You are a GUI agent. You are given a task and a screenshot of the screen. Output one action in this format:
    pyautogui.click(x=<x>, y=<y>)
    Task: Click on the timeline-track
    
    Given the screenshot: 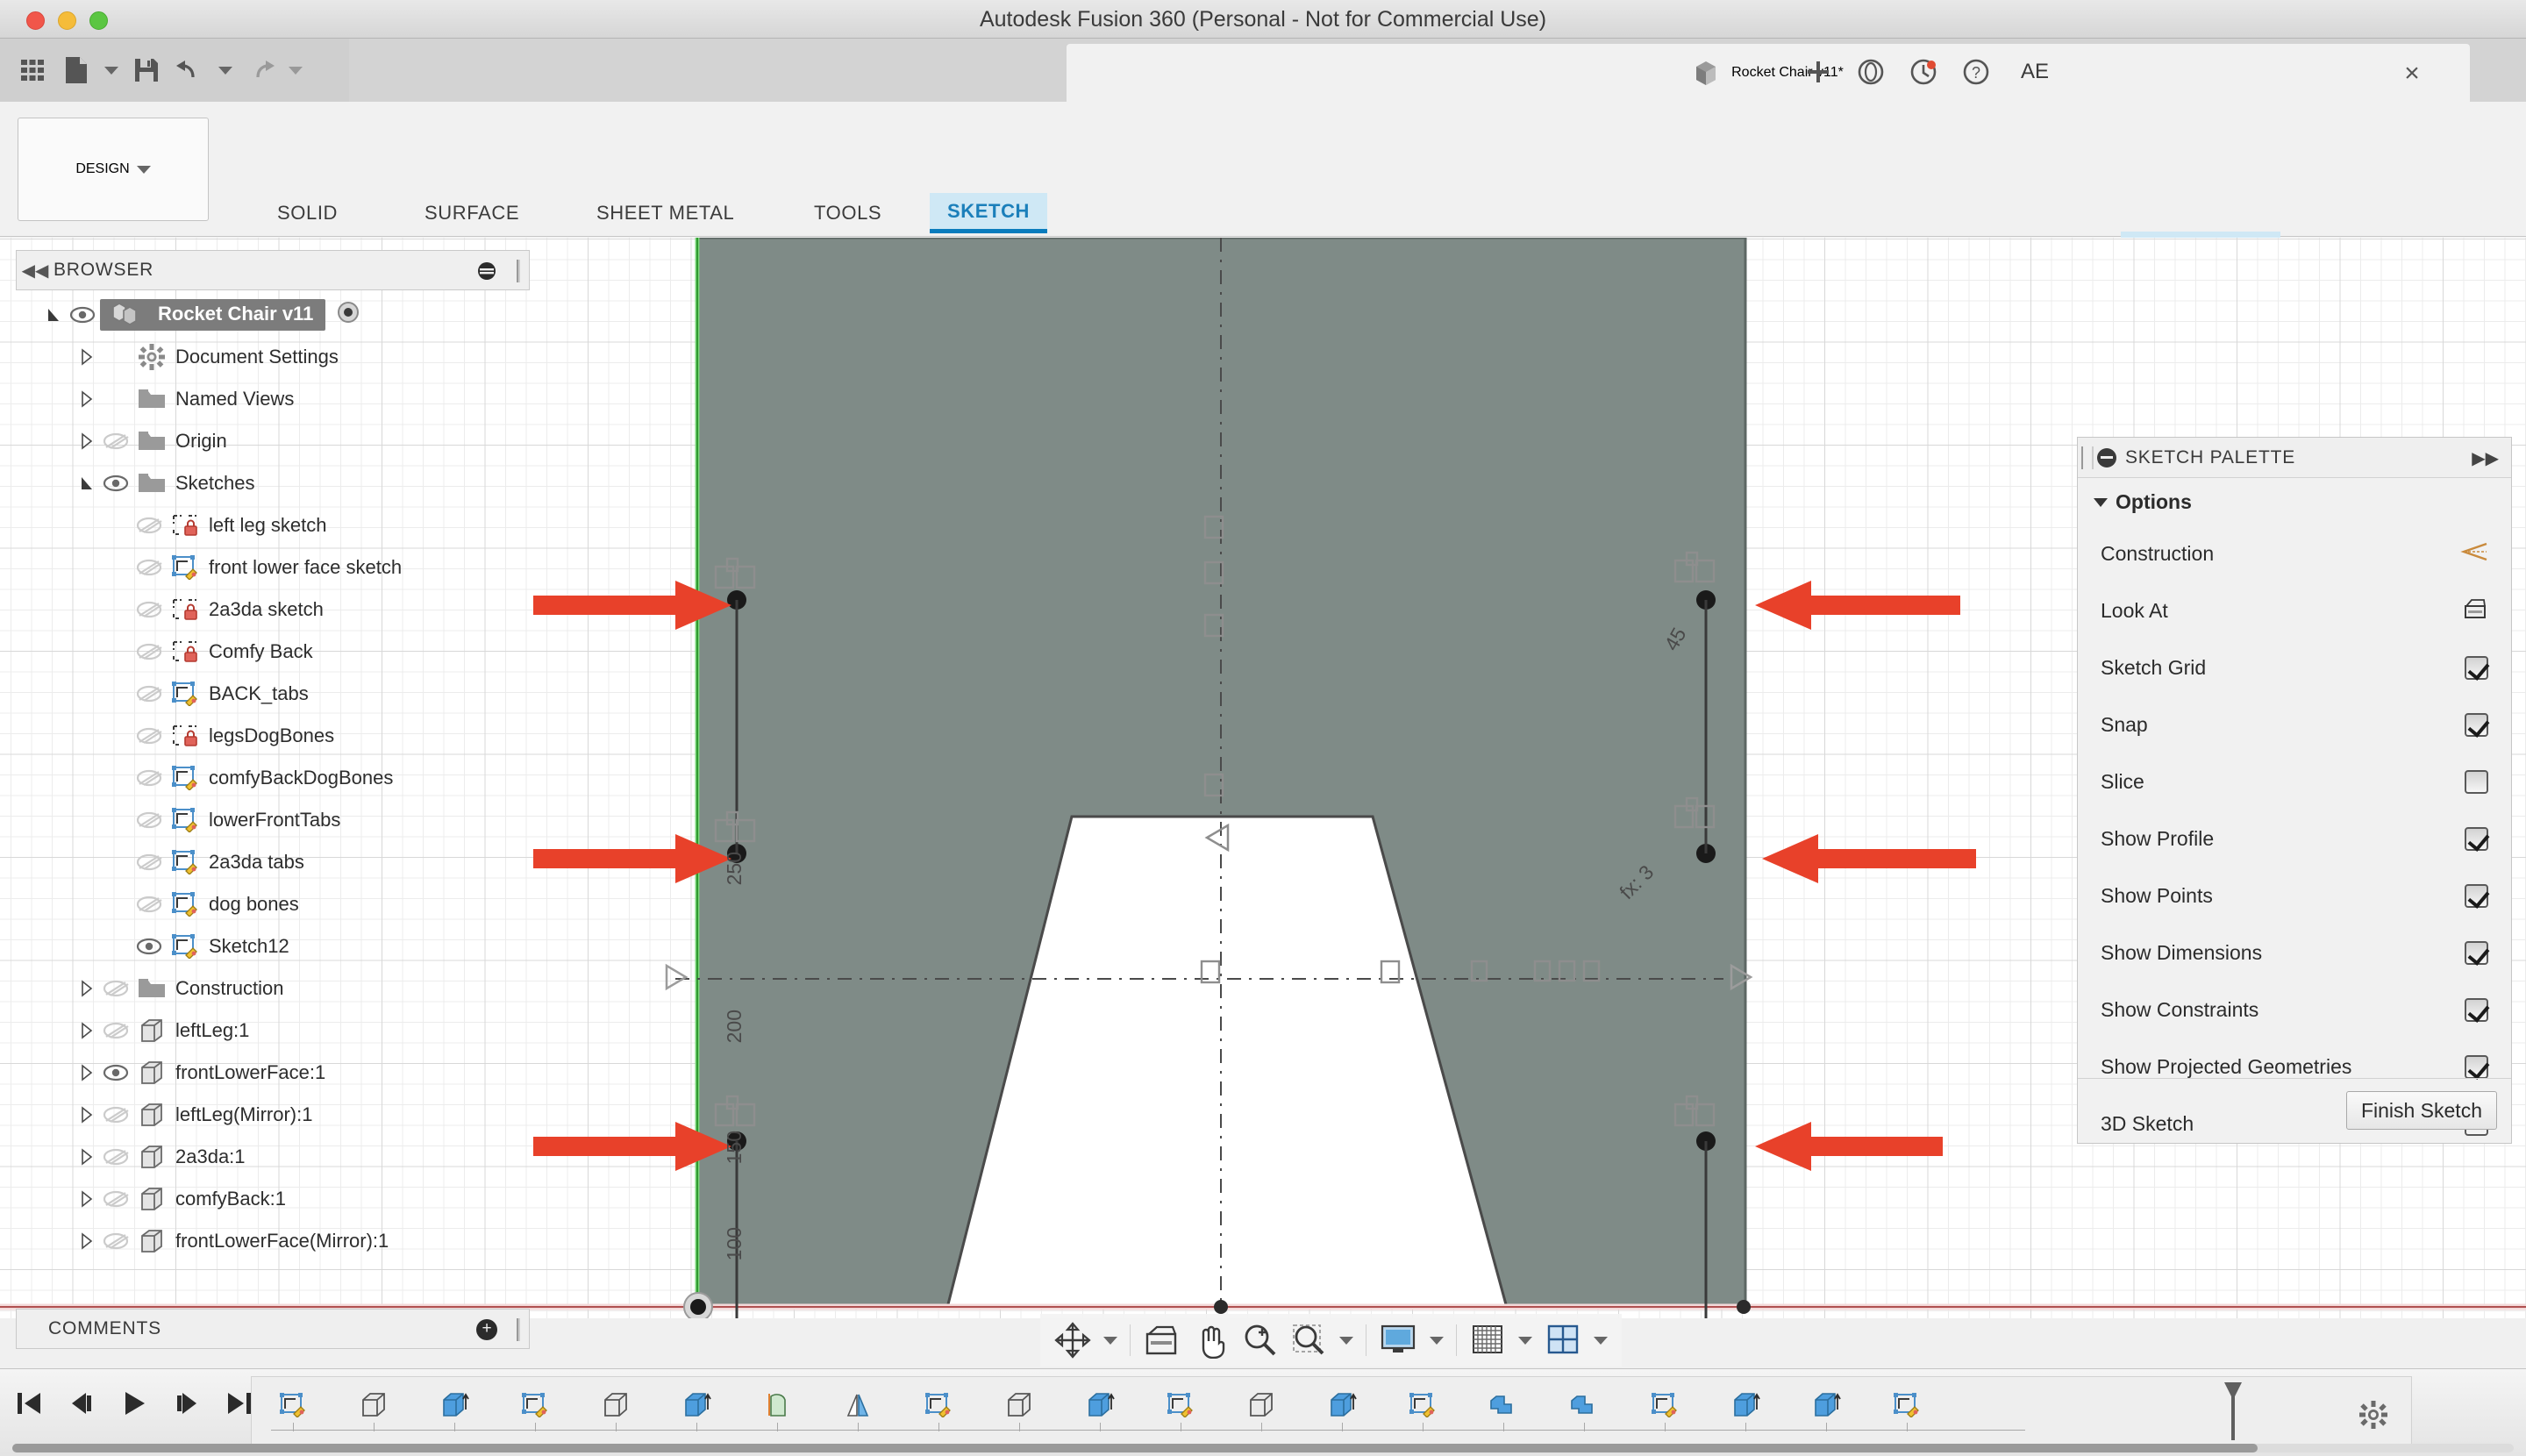 What is the action you would take?
    pyautogui.click(x=1331, y=1410)
    